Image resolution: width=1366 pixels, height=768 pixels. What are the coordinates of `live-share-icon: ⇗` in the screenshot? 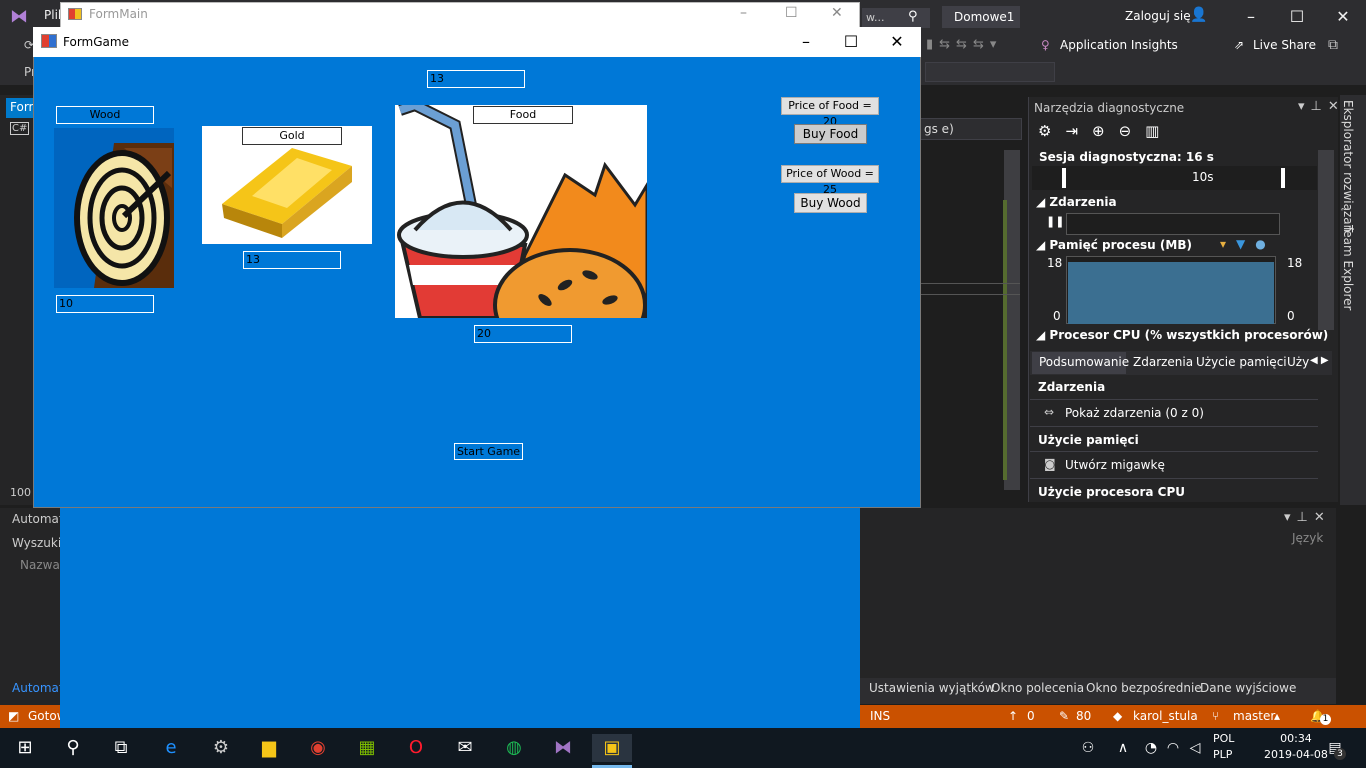 It's located at (1239, 45).